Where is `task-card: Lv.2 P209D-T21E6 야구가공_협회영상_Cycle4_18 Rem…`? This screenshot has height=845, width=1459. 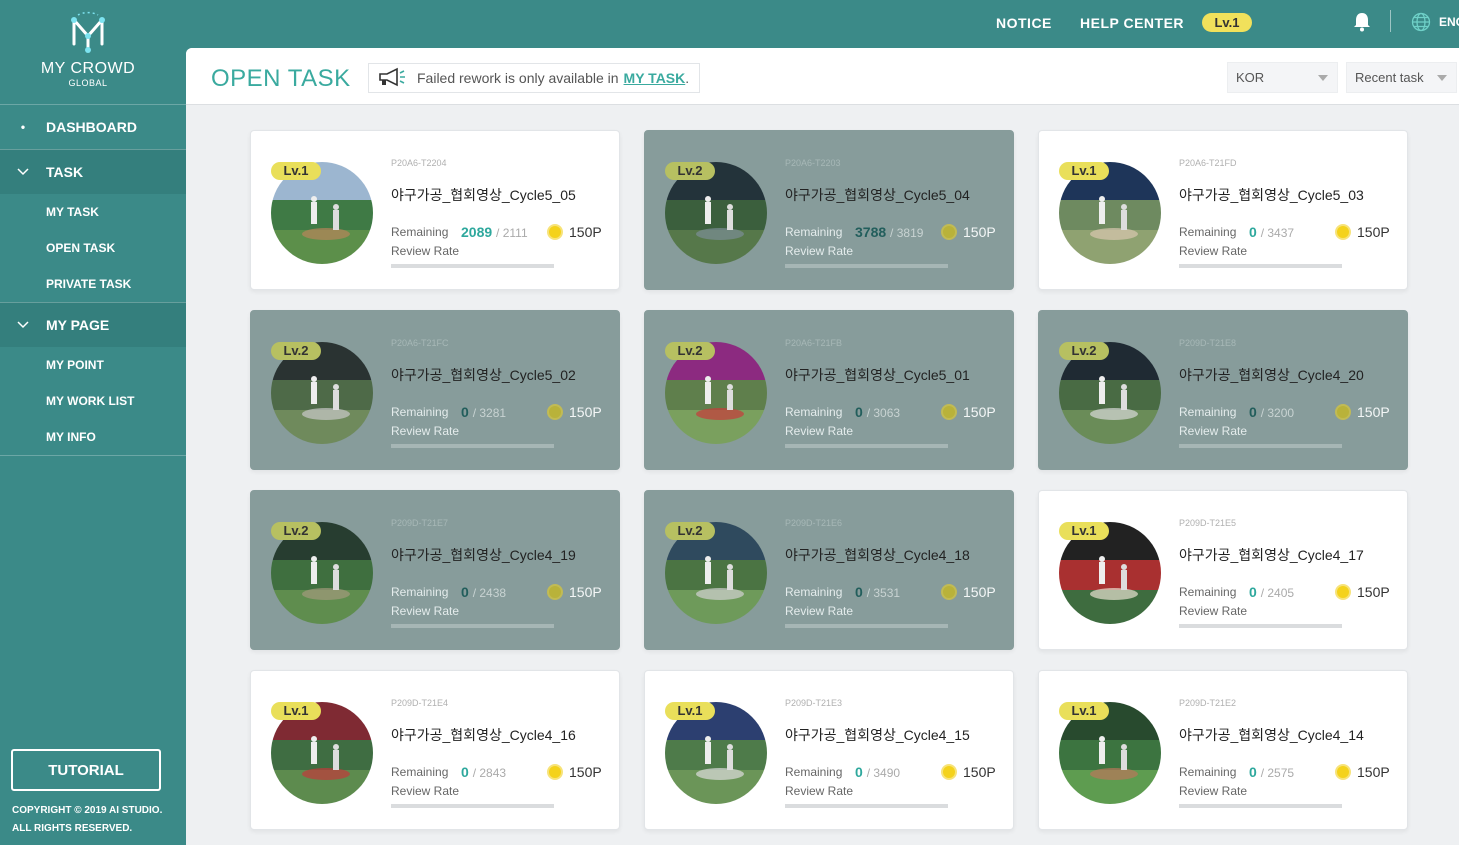
task-card: Lv.2 P209D-T21E6 야구가공_협회영상_Cycle4_18 Rem… is located at coordinates (829, 570).